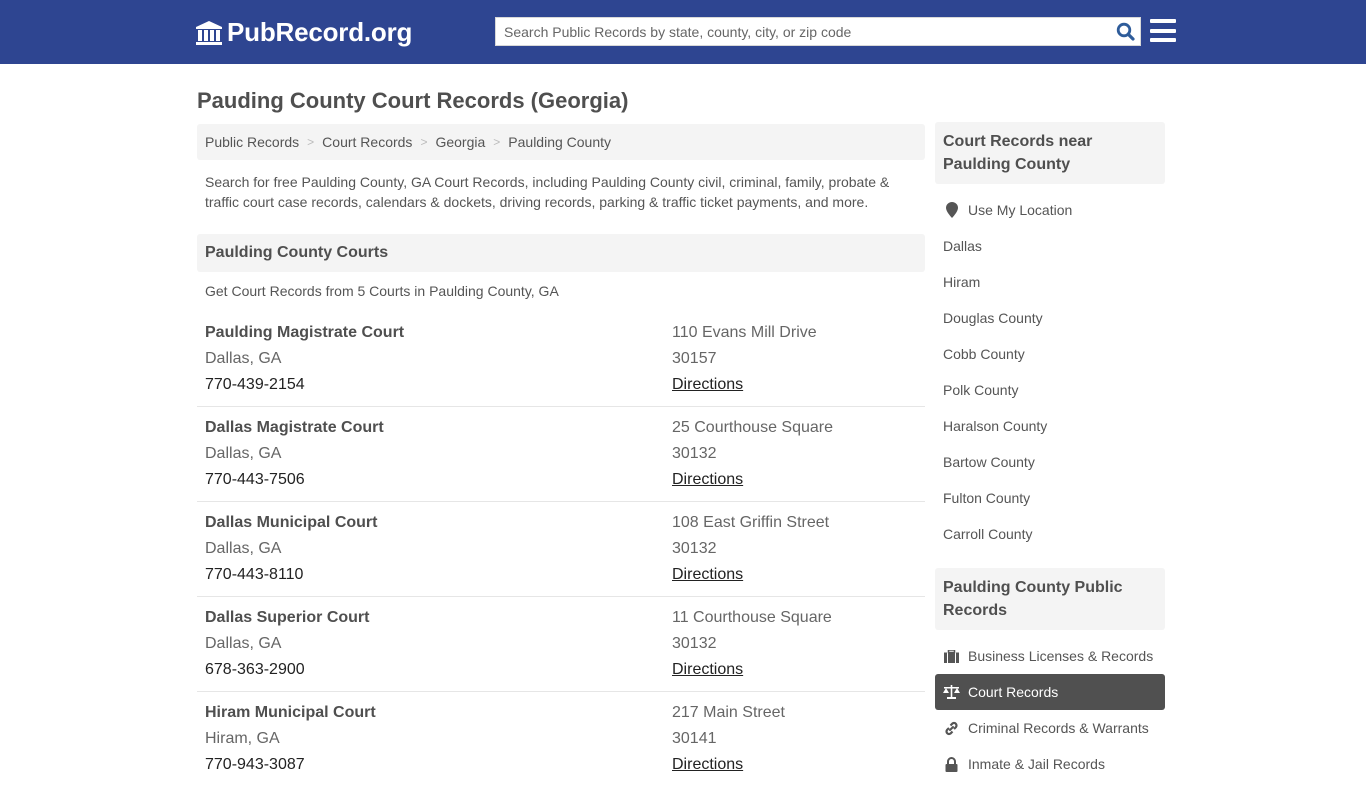  What do you see at coordinates (305, 332) in the screenshot?
I see `court-name: Paulding Magistrate Court` at bounding box center [305, 332].